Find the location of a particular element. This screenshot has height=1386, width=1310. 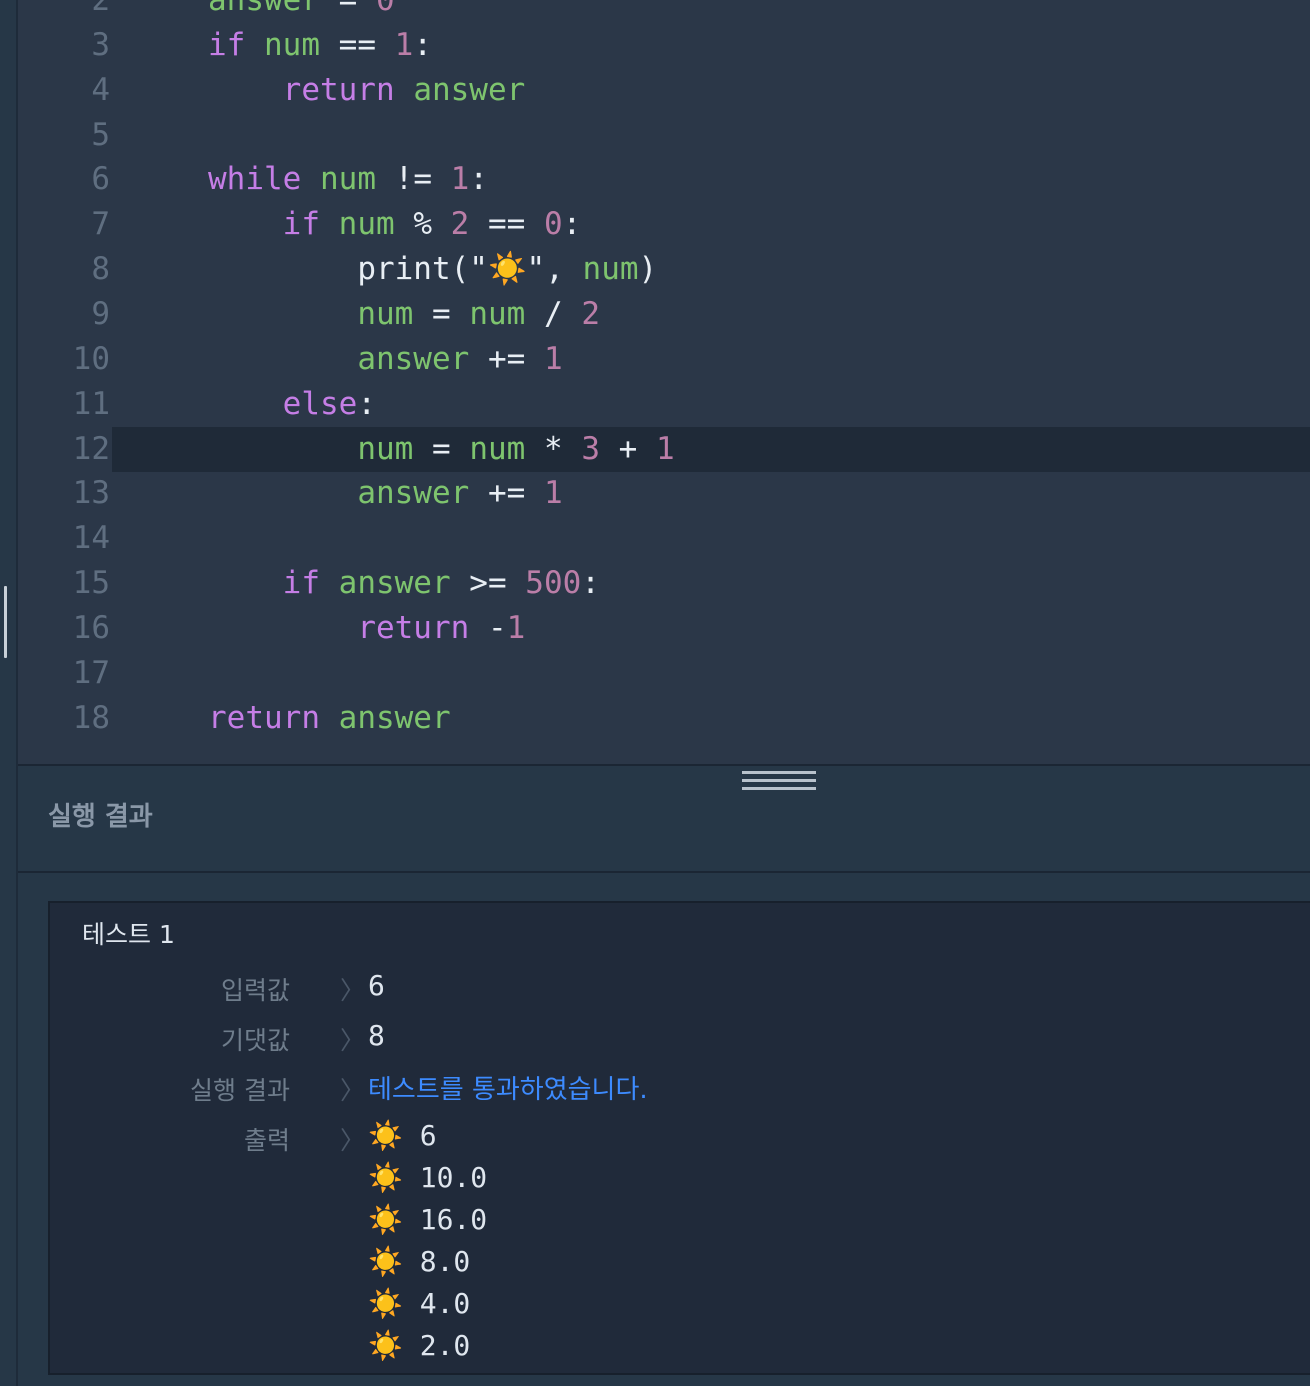

code-line: 10 answer += 1 is located at coordinates (664, 359).